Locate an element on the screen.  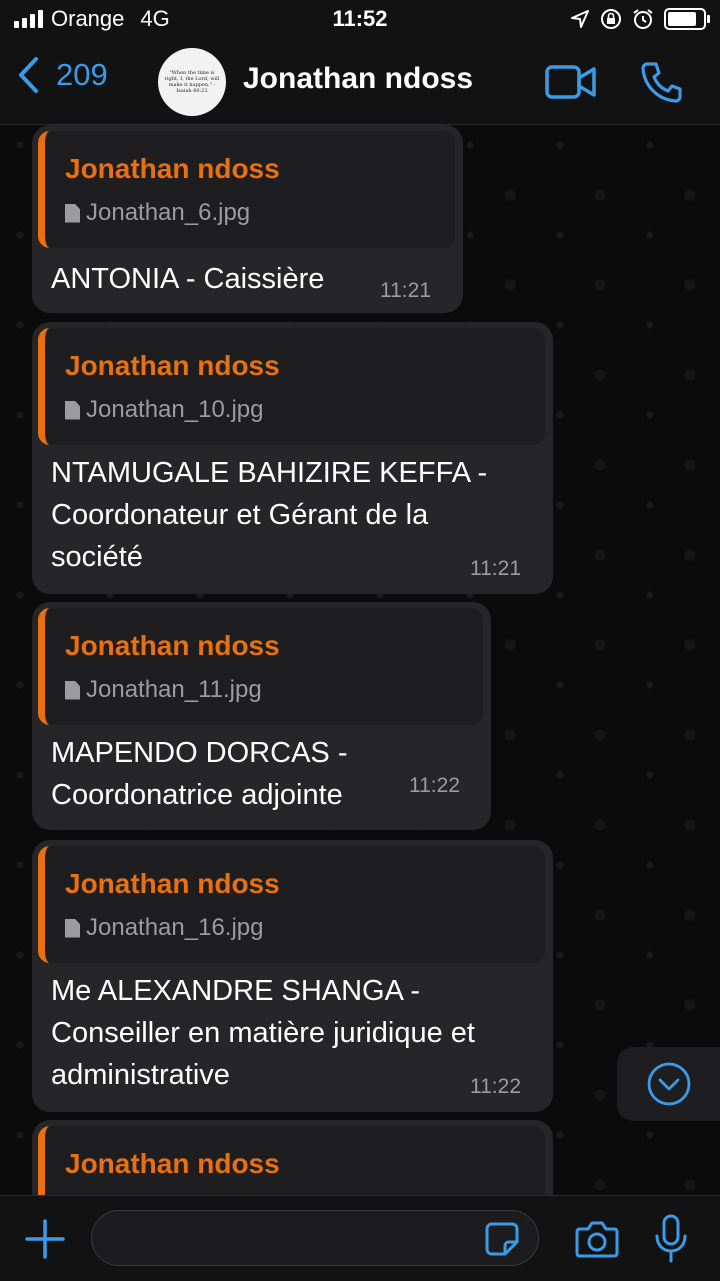
quote-filename: Jonathan_10.jpg is located at coordinates (175, 409).